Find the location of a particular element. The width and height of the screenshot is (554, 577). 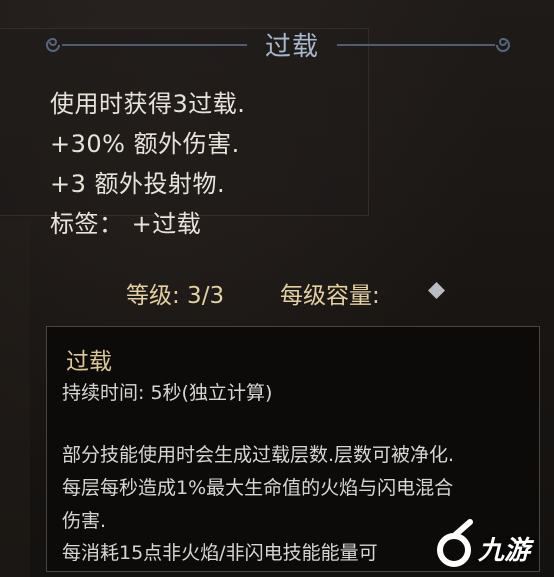

effect-line: 使用时获得3过载. is located at coordinates (148, 104).